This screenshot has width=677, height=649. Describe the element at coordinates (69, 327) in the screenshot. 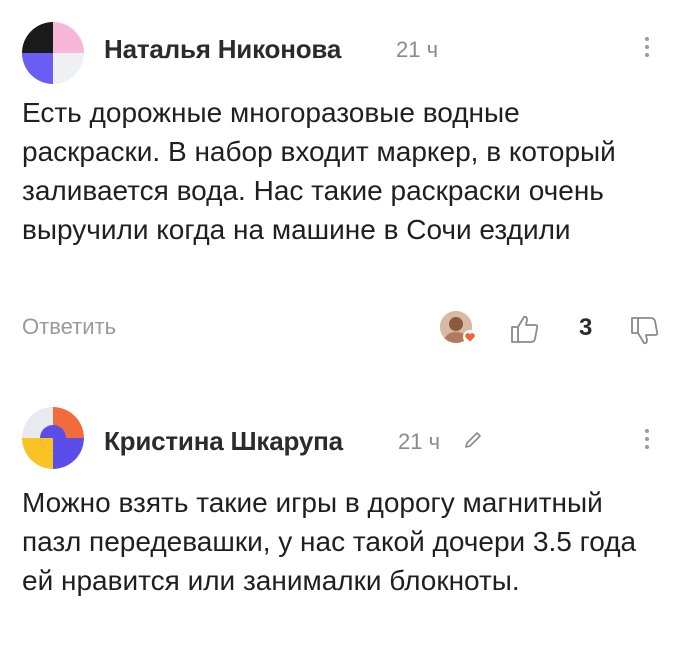

I see `reply-button: Ответить` at that location.